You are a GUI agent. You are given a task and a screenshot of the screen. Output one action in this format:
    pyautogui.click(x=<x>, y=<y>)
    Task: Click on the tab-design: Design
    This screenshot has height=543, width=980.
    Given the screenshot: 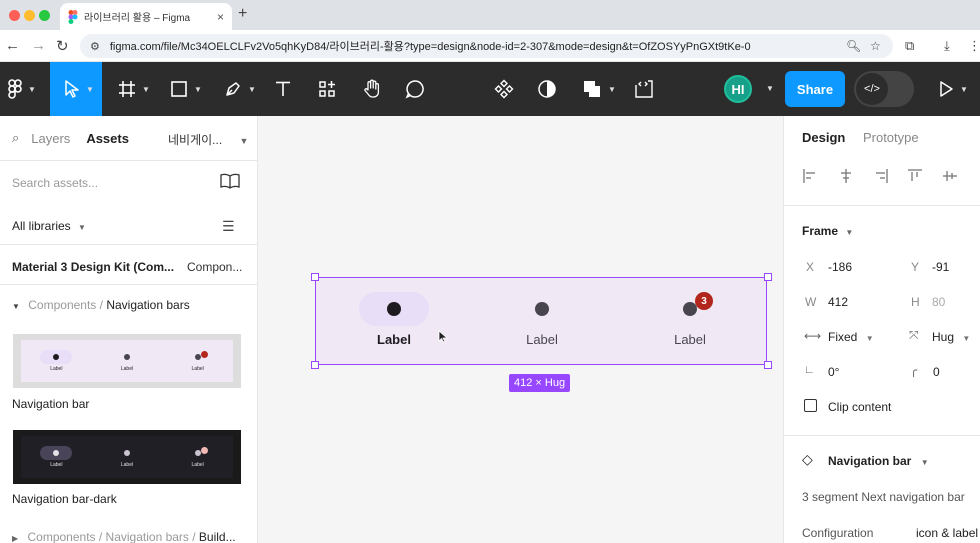 What is the action you would take?
    pyautogui.click(x=823, y=137)
    